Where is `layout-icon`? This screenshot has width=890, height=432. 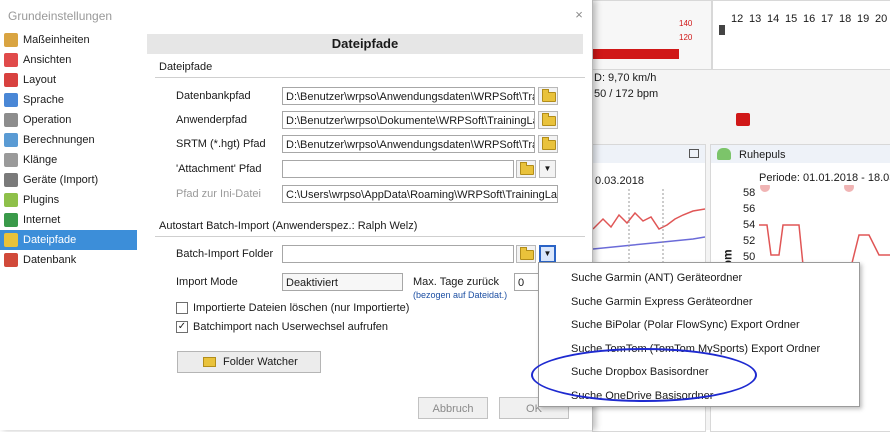 layout-icon is located at coordinates (11, 80).